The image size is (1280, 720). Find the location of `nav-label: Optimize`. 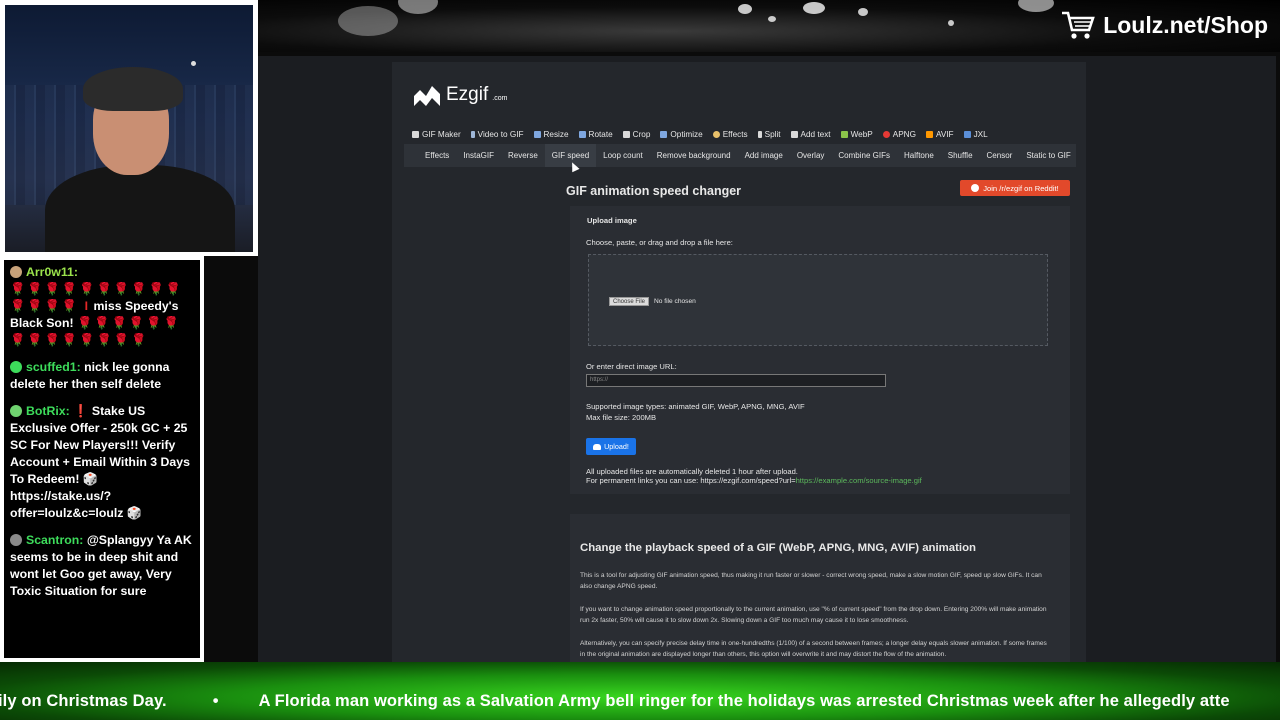

nav-label: Optimize is located at coordinates (686, 134).